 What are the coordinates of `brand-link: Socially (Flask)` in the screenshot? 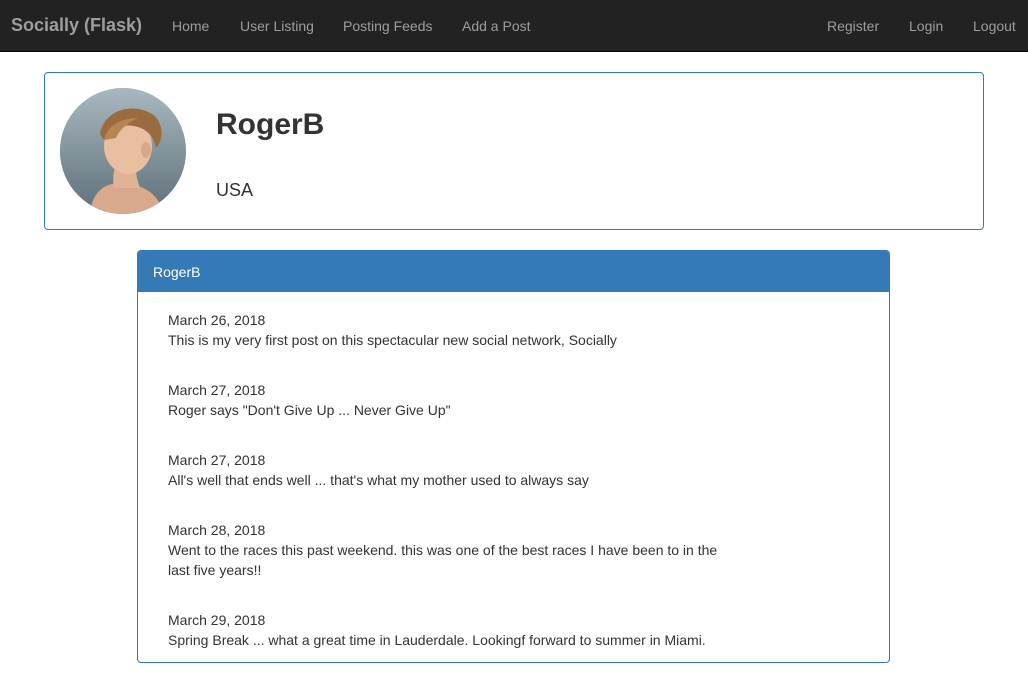 It's located at (76, 25).